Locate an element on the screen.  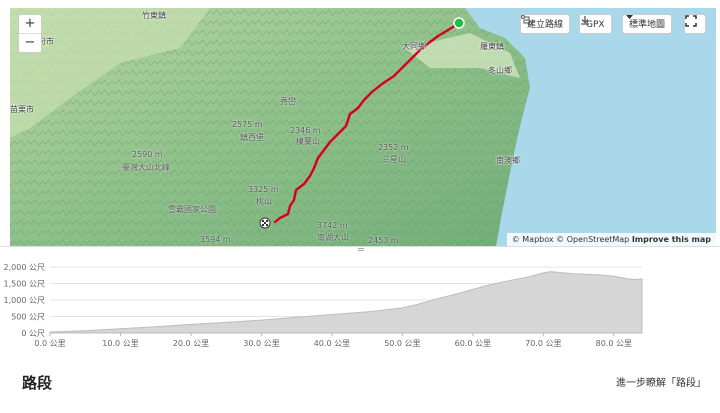
elevation-area is located at coordinates (346, 302).